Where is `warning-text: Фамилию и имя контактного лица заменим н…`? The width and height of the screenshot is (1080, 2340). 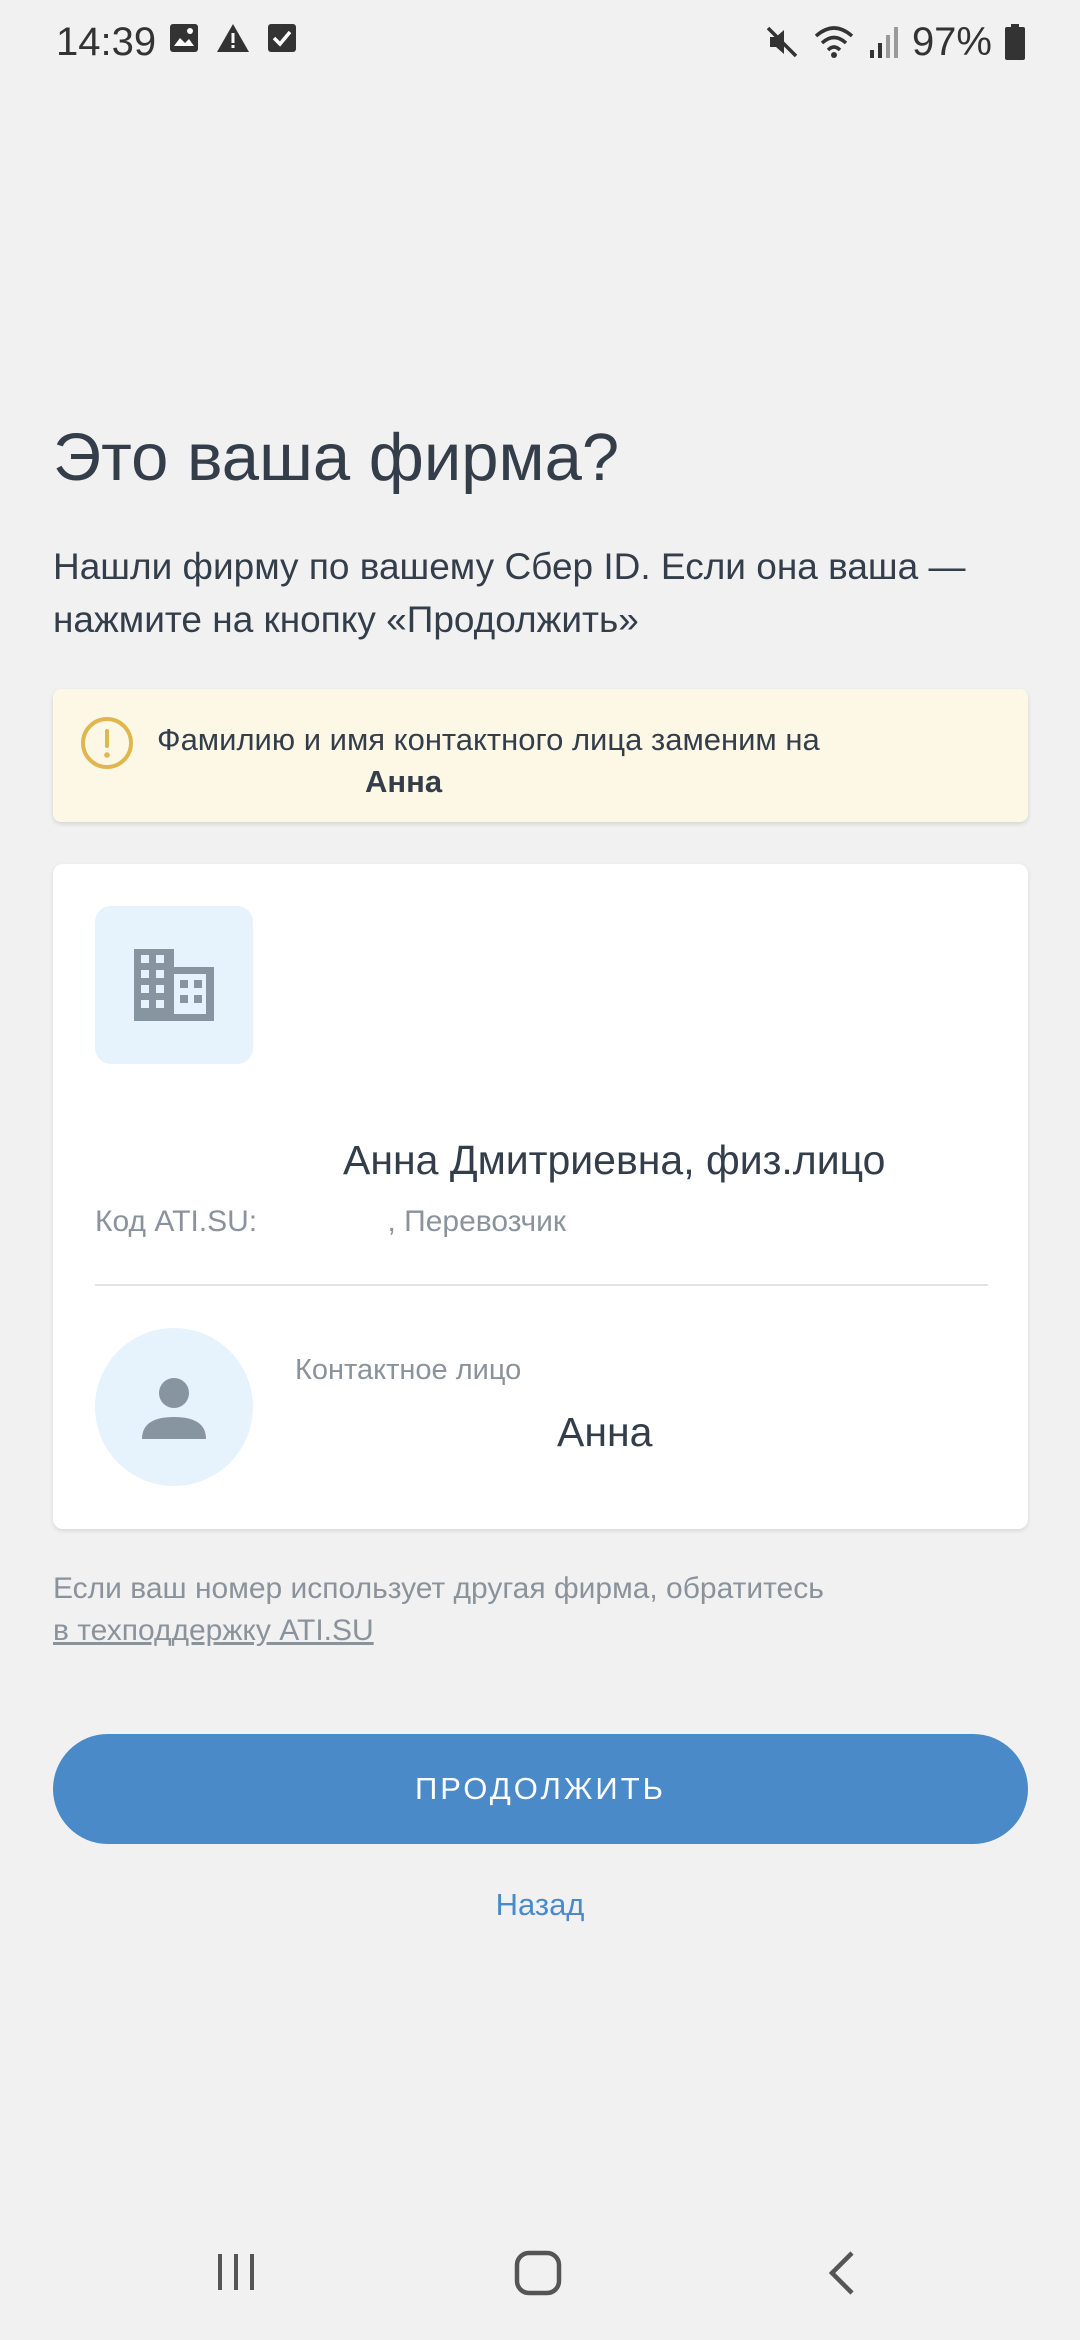 warning-text: Фамилию и имя контактного лица заменим н… is located at coordinates (488, 739).